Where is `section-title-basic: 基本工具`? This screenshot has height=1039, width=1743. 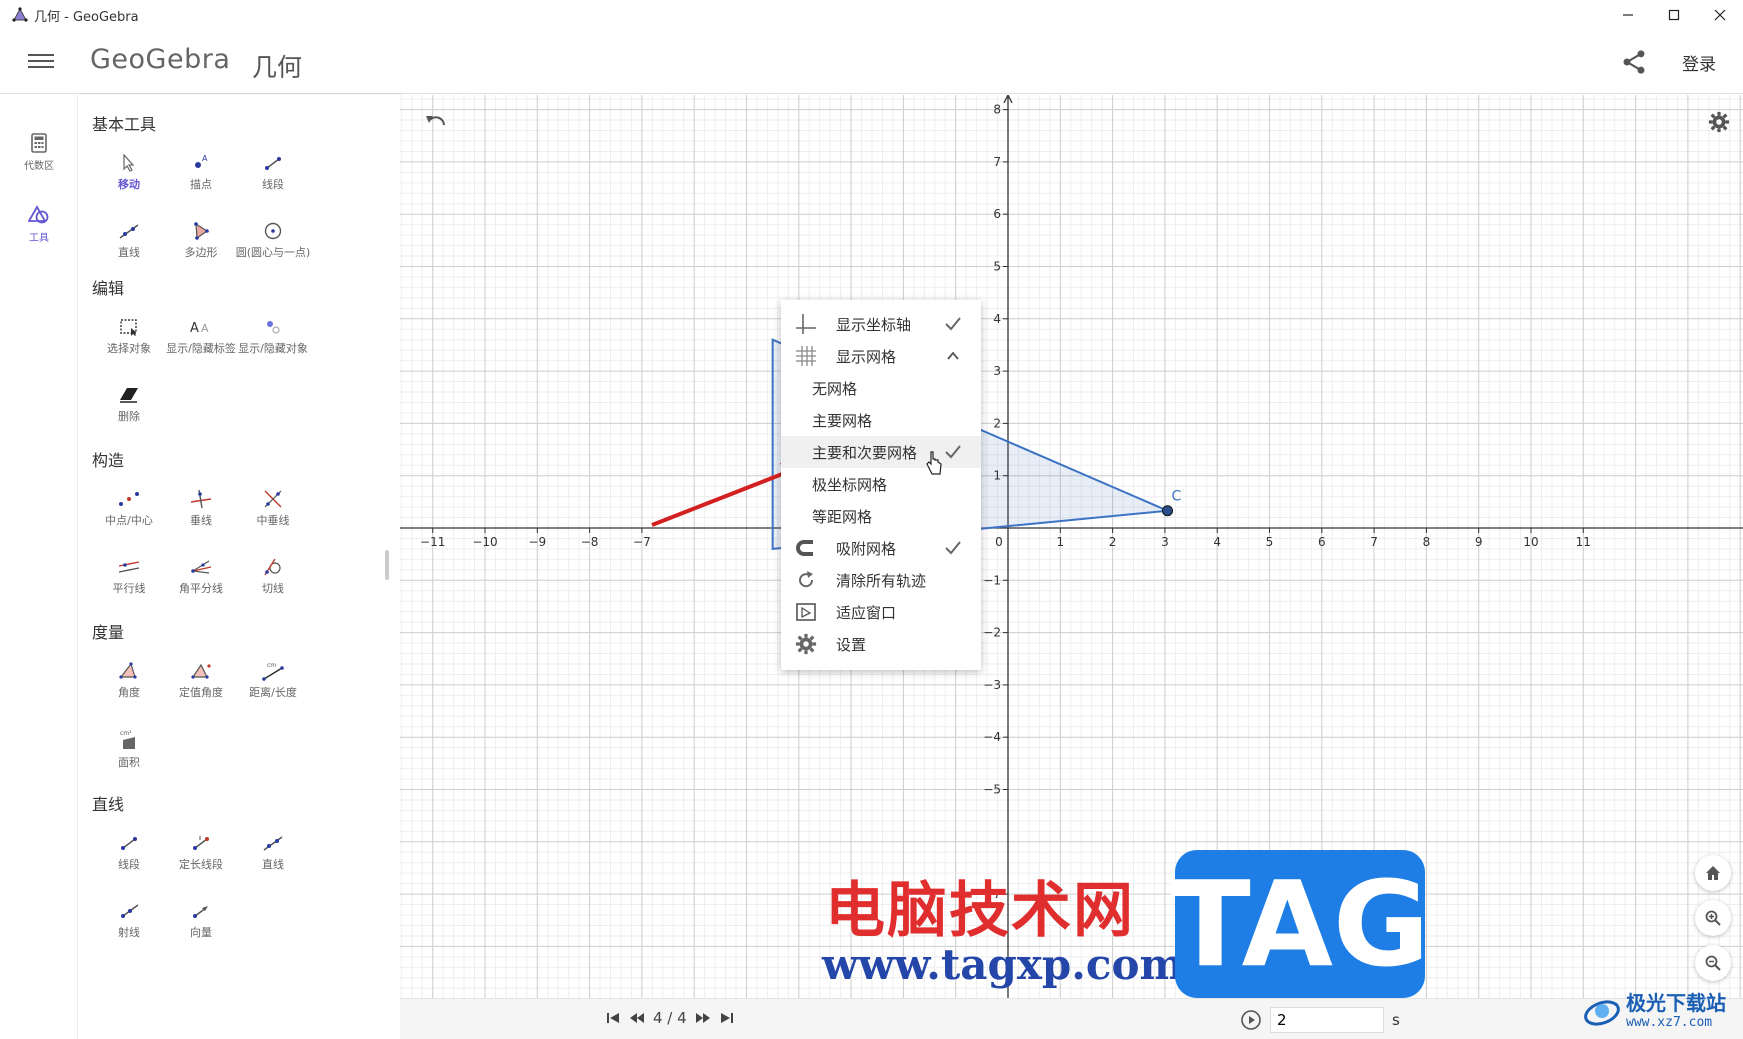
section-title-basic: 基本工具 is located at coordinates (124, 124).